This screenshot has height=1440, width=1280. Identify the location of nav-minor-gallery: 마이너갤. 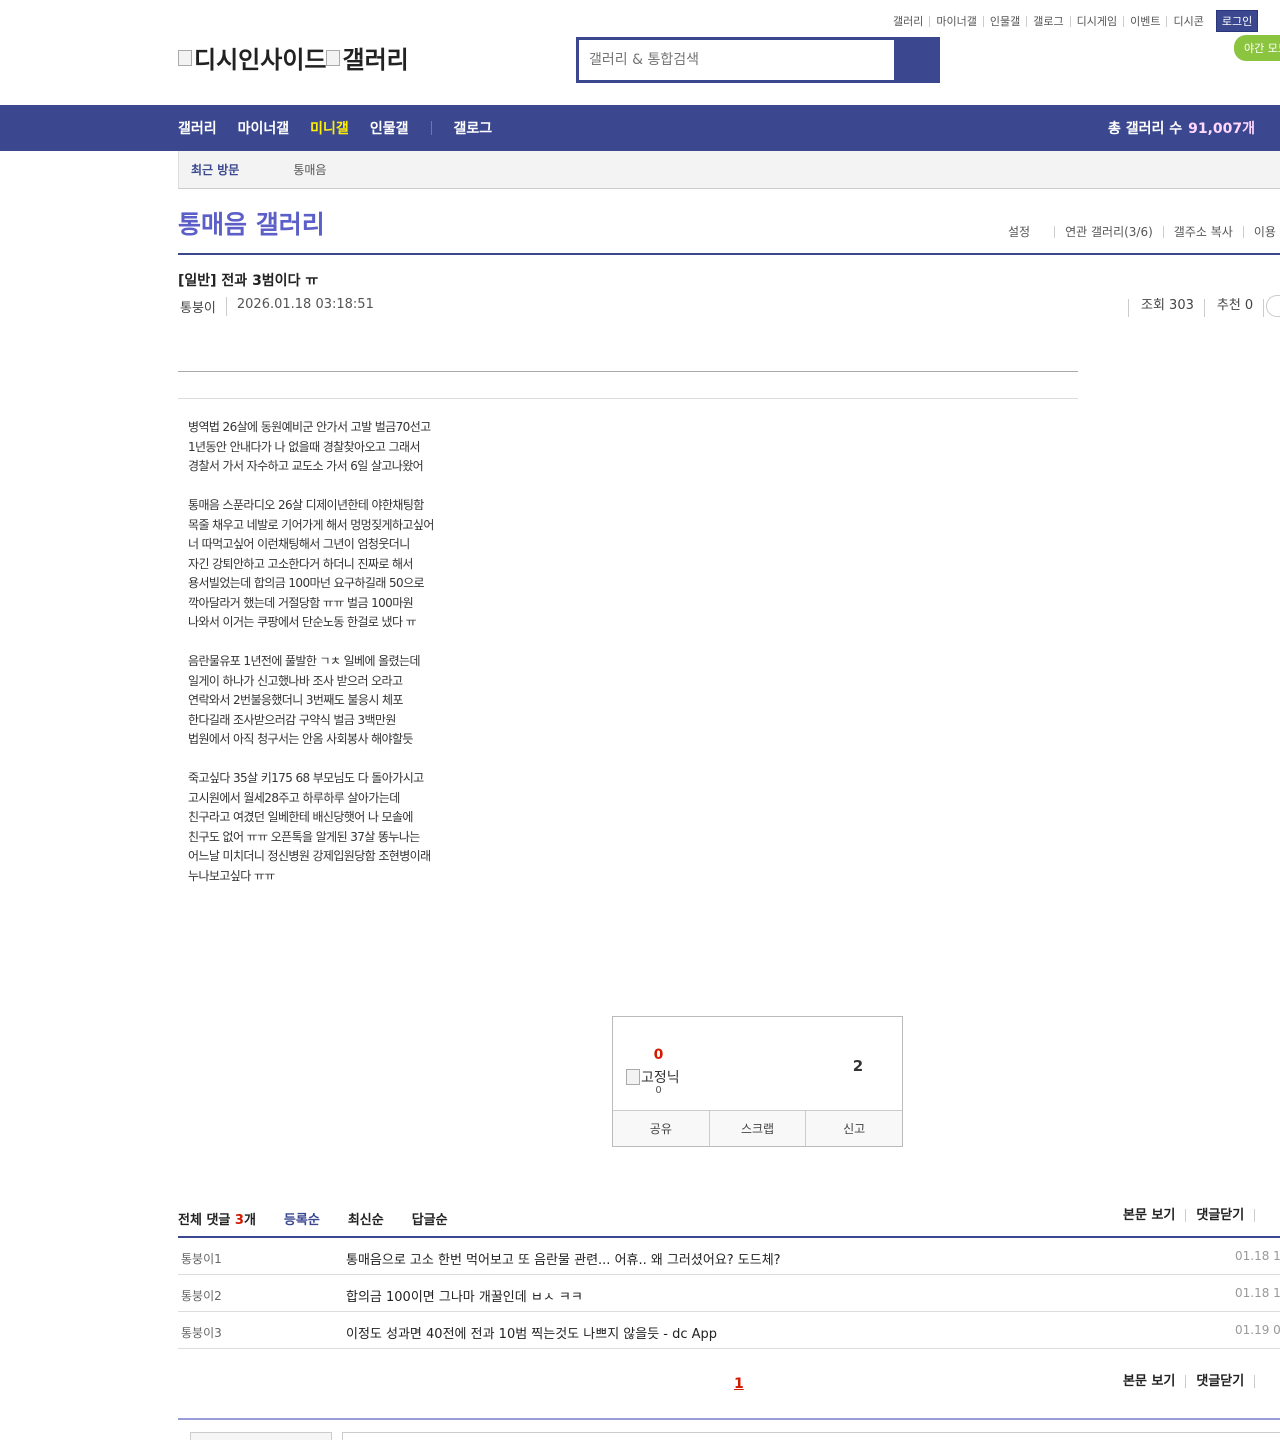
(264, 128).